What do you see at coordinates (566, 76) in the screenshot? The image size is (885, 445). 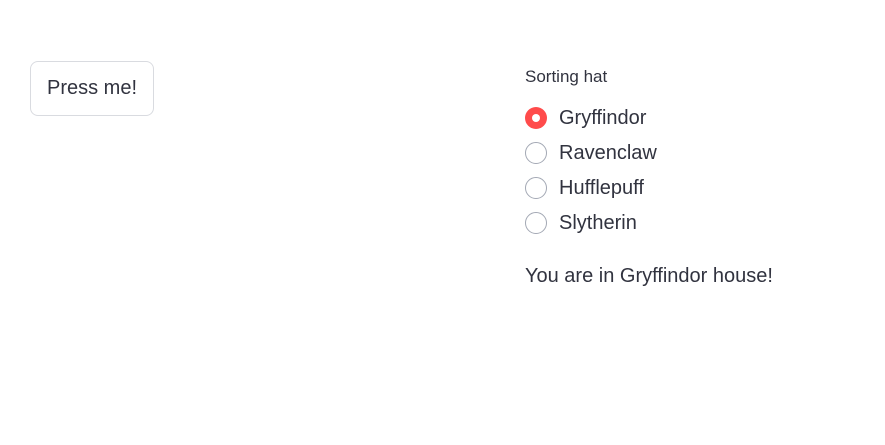 I see `radio-group-label: Sorting hat` at bounding box center [566, 76].